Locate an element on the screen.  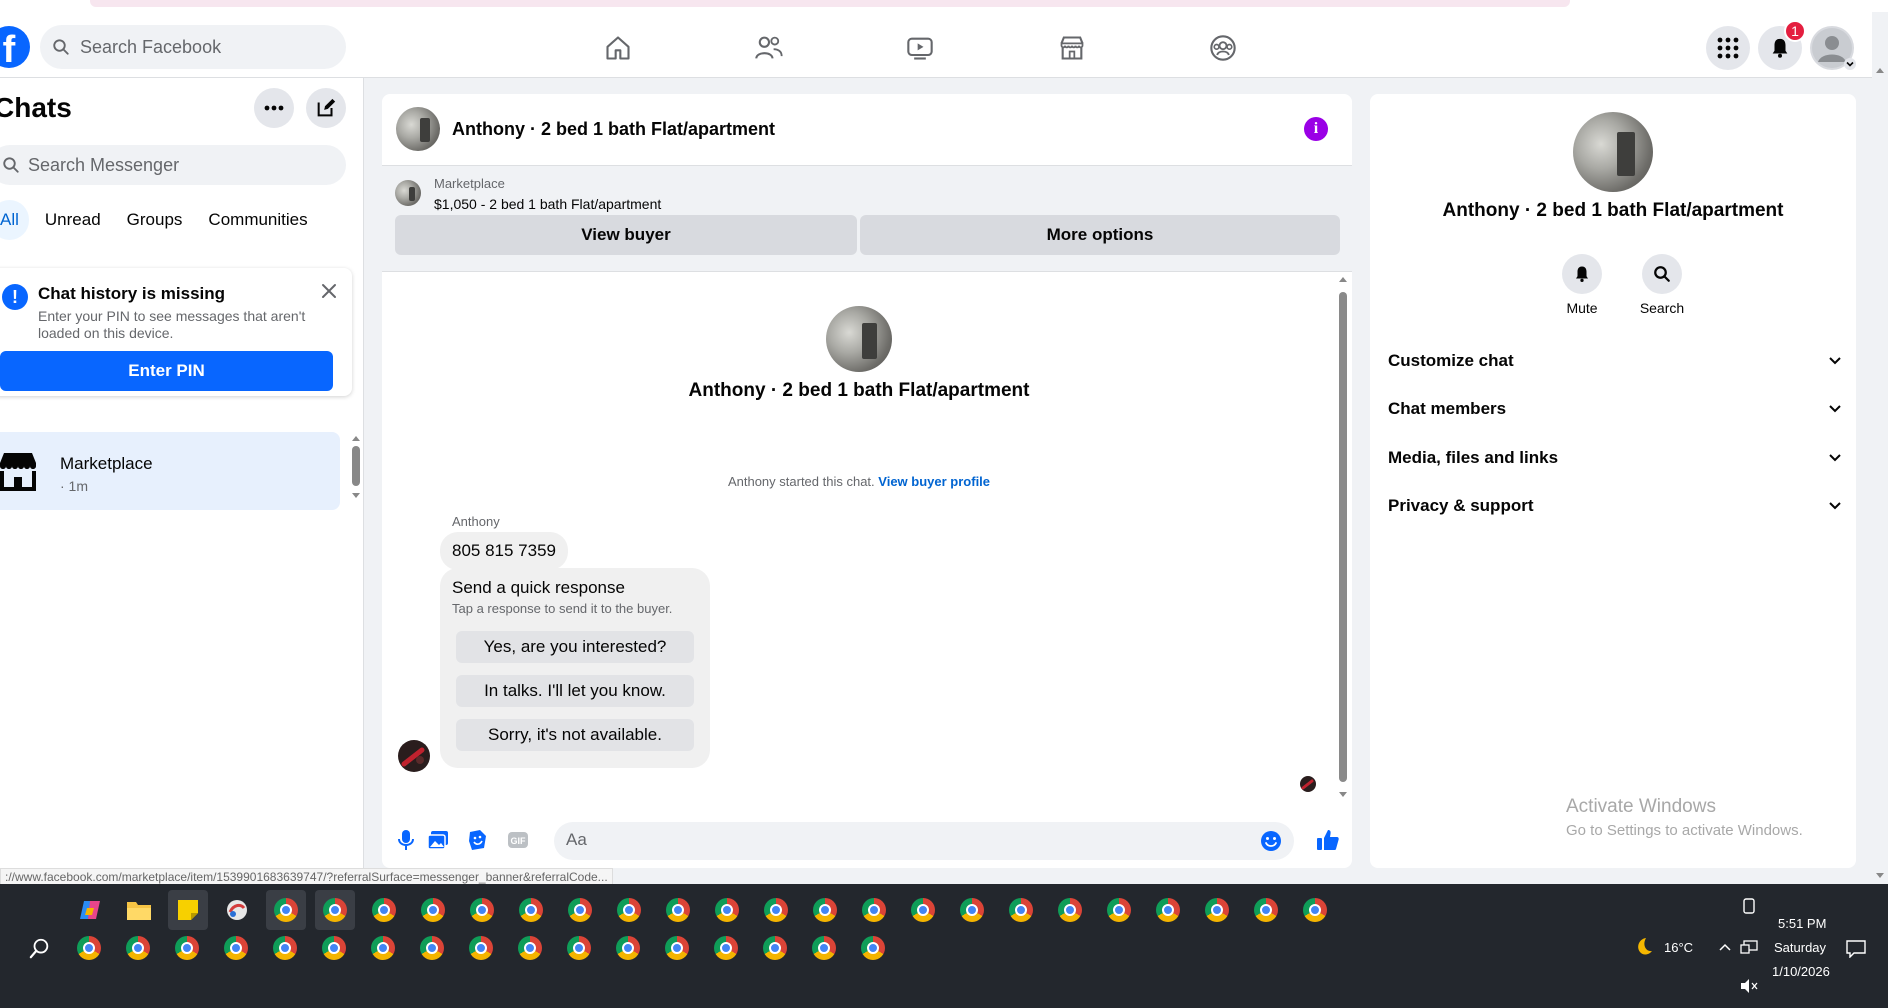
messenger-search-input is located at coordinates (168, 165).